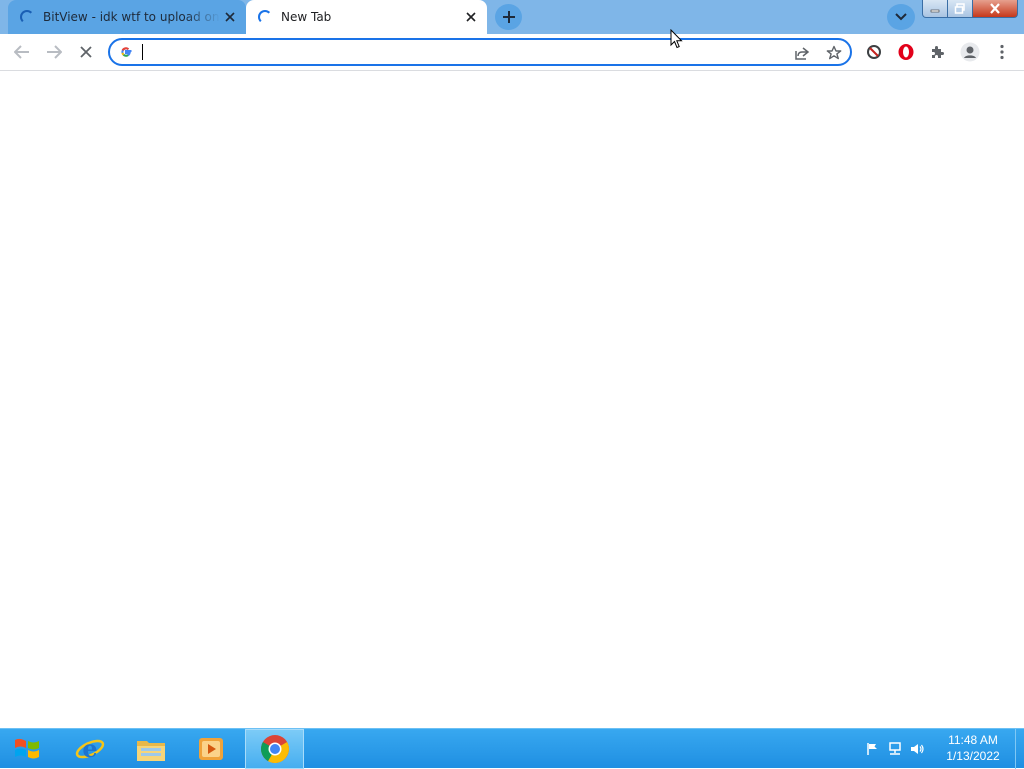 This screenshot has height=769, width=1024. I want to click on share-icon, so click(802, 53).